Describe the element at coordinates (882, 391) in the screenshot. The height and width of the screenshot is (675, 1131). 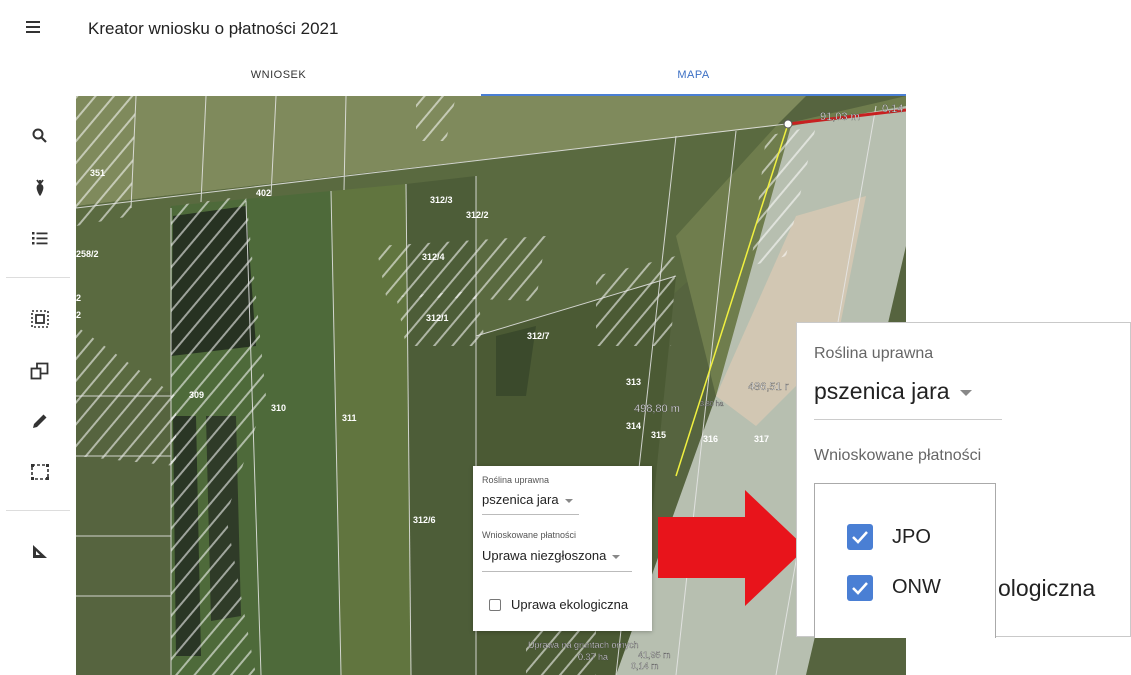
I see `zoom-crop-select-value: pszenica jara` at that location.